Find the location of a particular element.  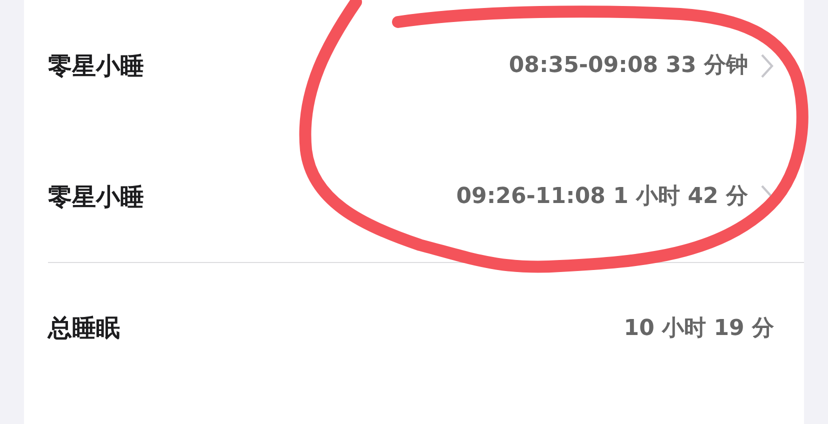

row-label: 总睡眠 is located at coordinates (84, 328).